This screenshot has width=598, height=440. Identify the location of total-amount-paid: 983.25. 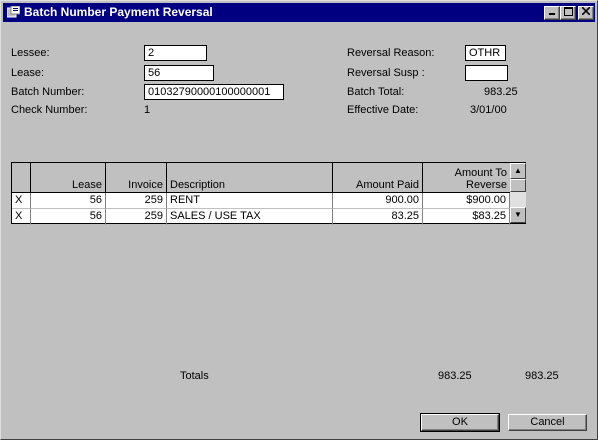
(455, 376).